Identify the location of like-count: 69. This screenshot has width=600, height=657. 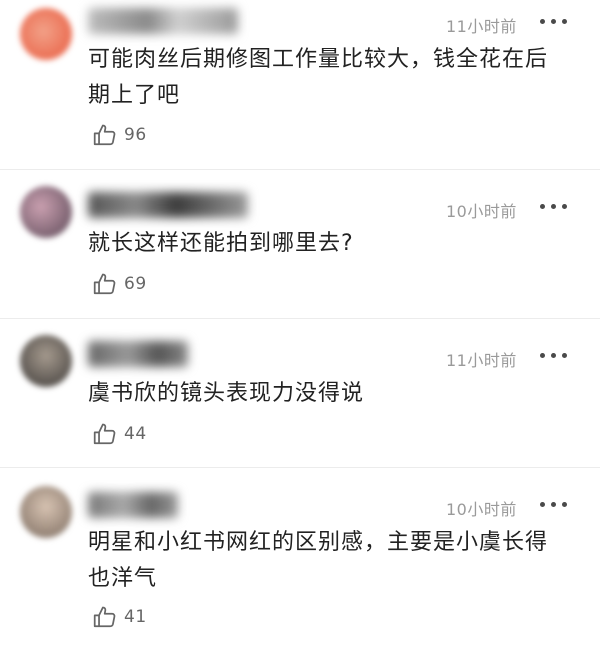
(135, 284).